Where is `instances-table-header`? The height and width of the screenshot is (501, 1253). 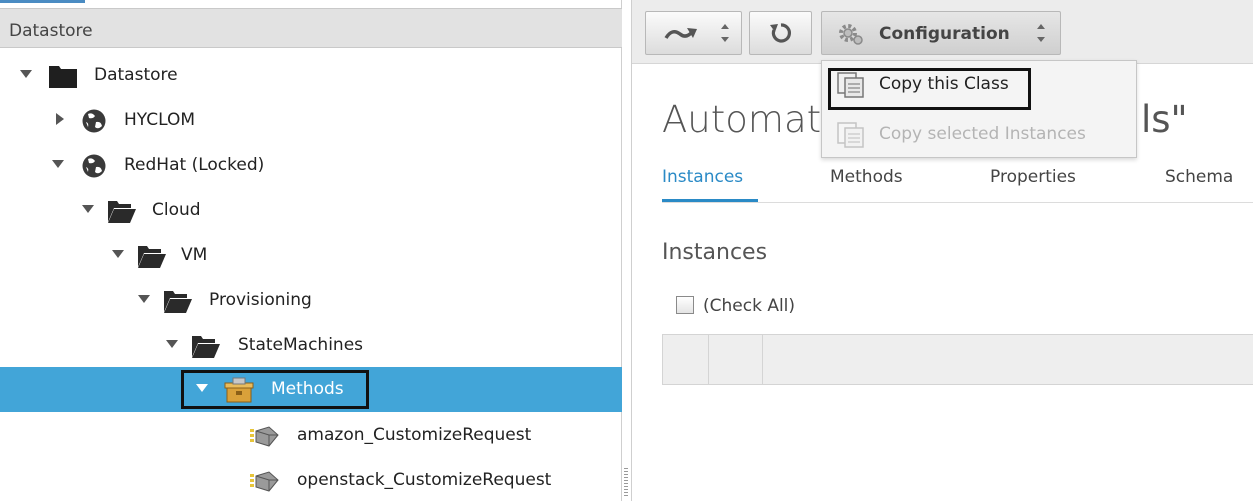
instances-table-header is located at coordinates (957, 359).